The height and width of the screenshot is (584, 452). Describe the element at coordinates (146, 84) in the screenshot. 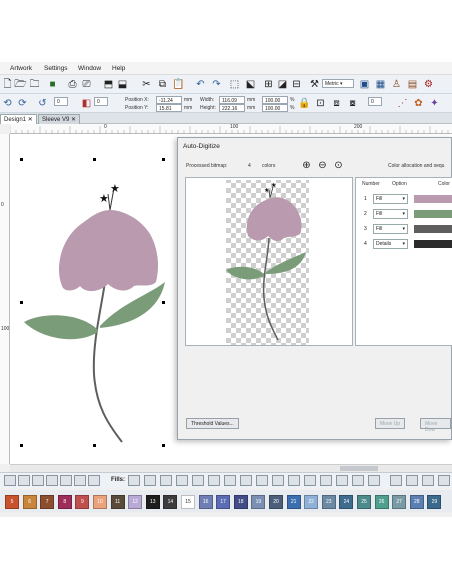

I see `cut-icon: ✂` at that location.